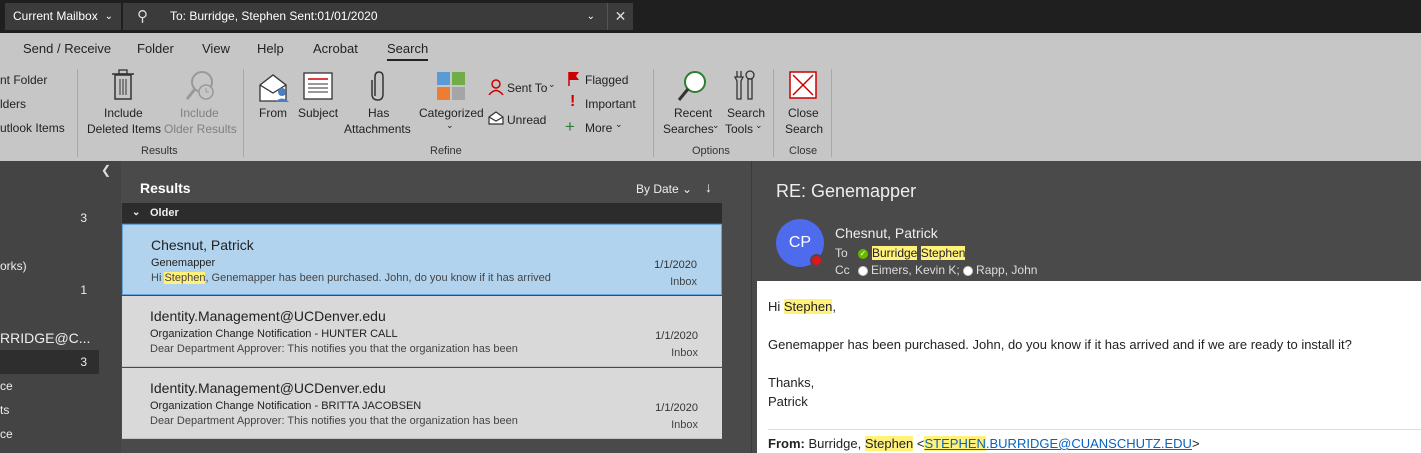 The height and width of the screenshot is (453, 1421). What do you see at coordinates (379, 113) in the screenshot?
I see `has-attachments-label-1: Has` at bounding box center [379, 113].